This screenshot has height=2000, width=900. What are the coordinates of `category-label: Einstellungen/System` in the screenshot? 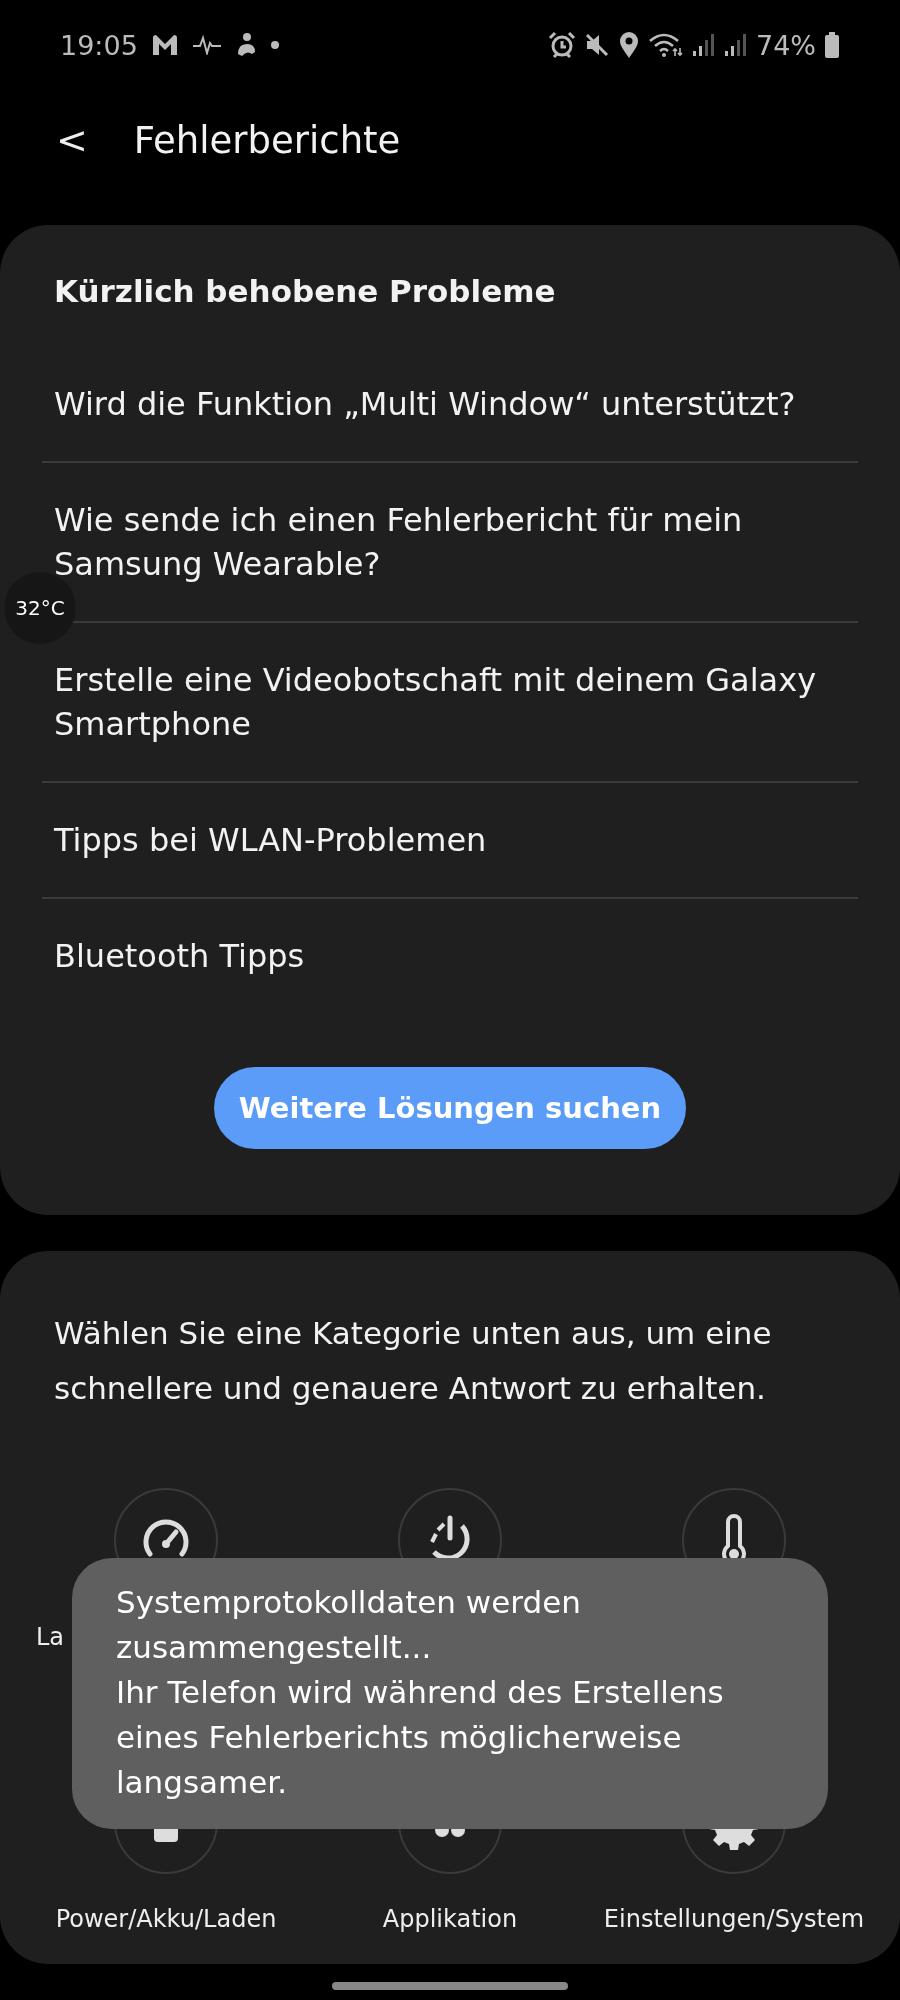 It's located at (734, 1919).